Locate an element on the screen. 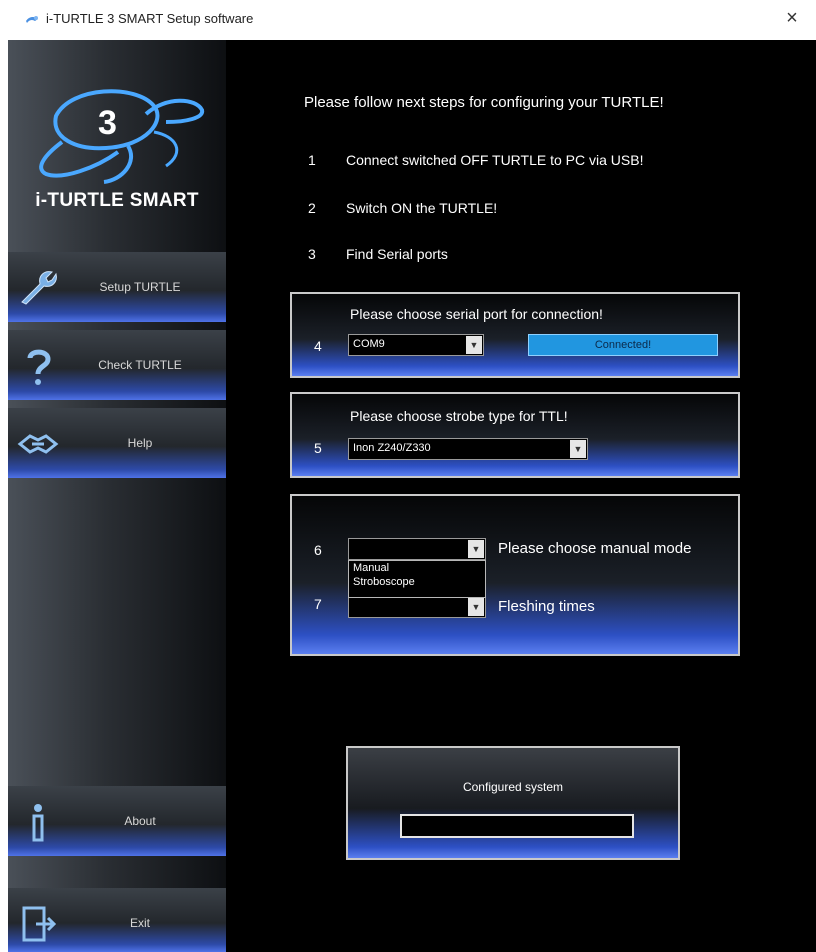  logo-text: i-TURTLE SMART is located at coordinates (117, 200).